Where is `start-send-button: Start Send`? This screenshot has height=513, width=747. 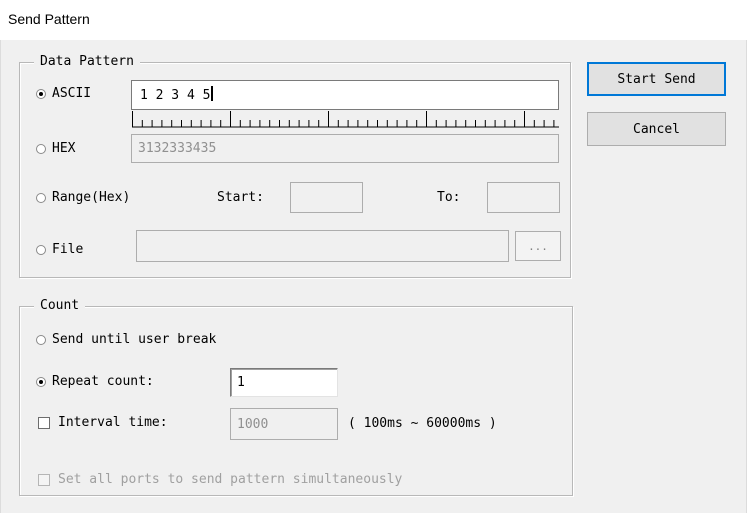 start-send-button: Start Send is located at coordinates (656, 79).